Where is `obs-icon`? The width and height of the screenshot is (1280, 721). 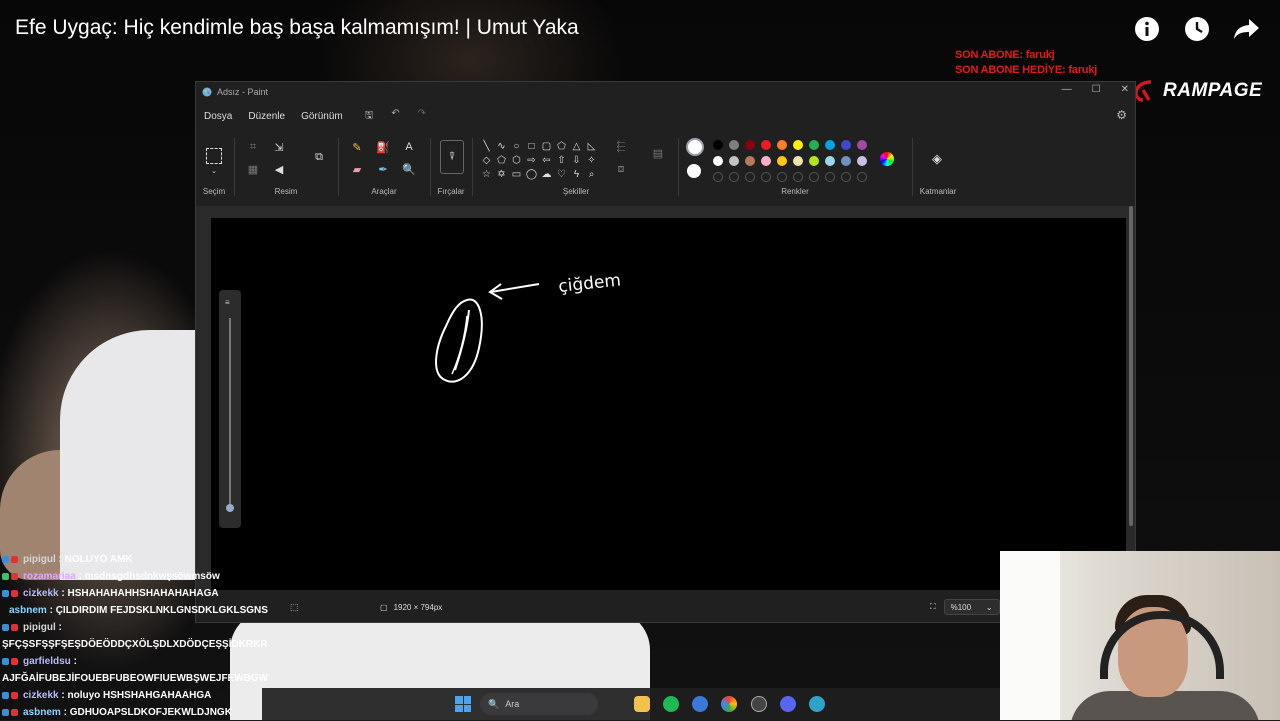 obs-icon is located at coordinates (759, 704).